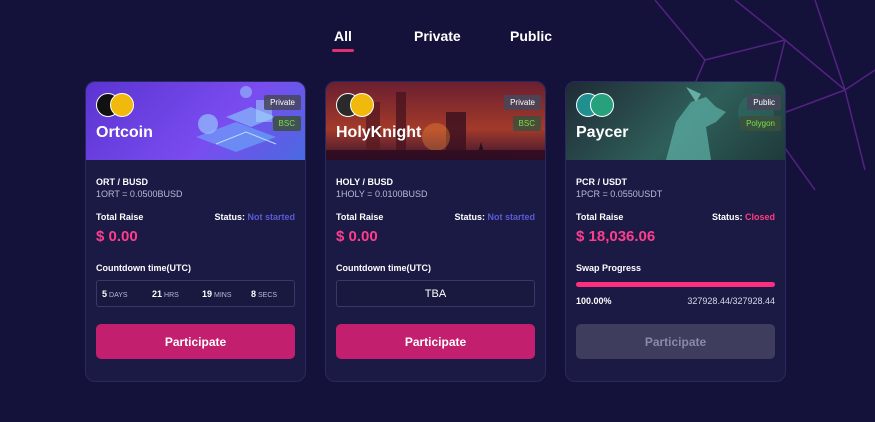 This screenshot has height=422, width=875. Describe the element at coordinates (759, 217) in the screenshot. I see `status-value: Closed` at that location.